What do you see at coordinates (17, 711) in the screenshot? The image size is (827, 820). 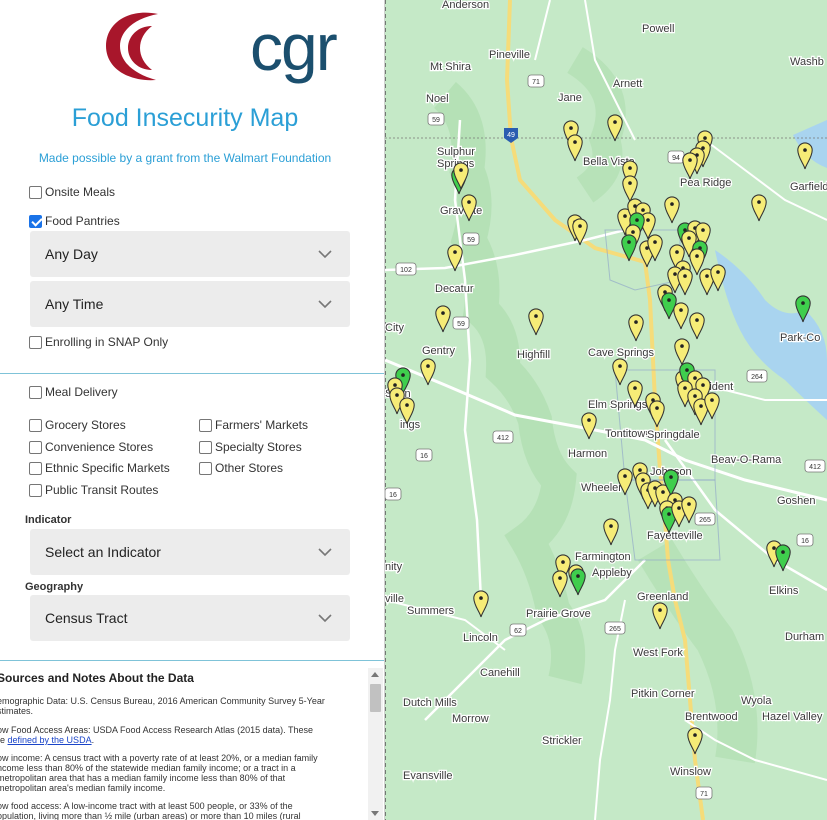 I see `note-demographic-line2: stimates.` at bounding box center [17, 711].